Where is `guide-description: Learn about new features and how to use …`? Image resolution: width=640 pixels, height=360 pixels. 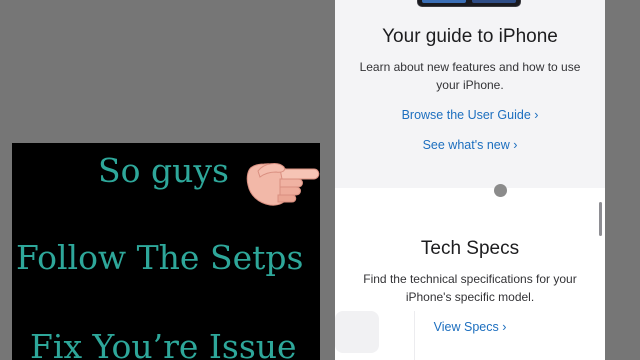
guide-description: Learn about new features and how to use … is located at coordinates (470, 76).